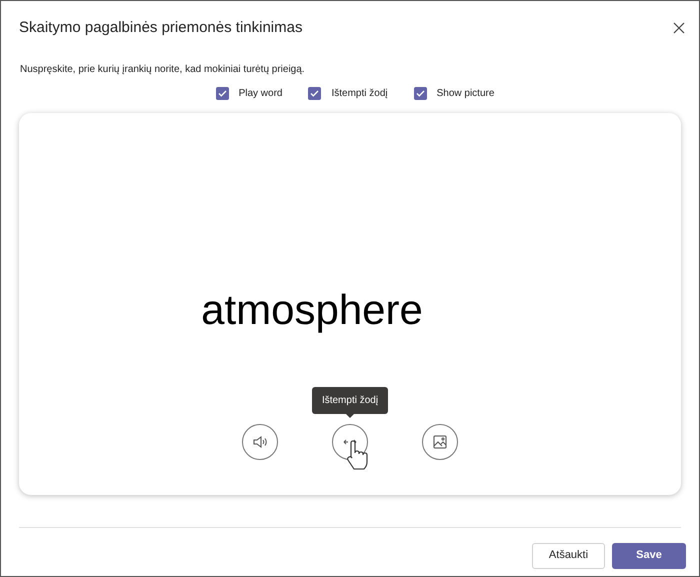 The image size is (700, 577). What do you see at coordinates (359, 93) in the screenshot?
I see `checkbox-label: Ištempti žodį` at bounding box center [359, 93].